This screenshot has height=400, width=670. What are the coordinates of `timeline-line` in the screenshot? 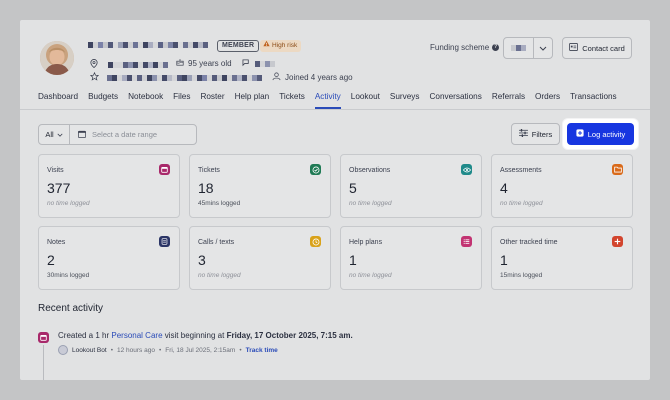 It's located at (43, 362).